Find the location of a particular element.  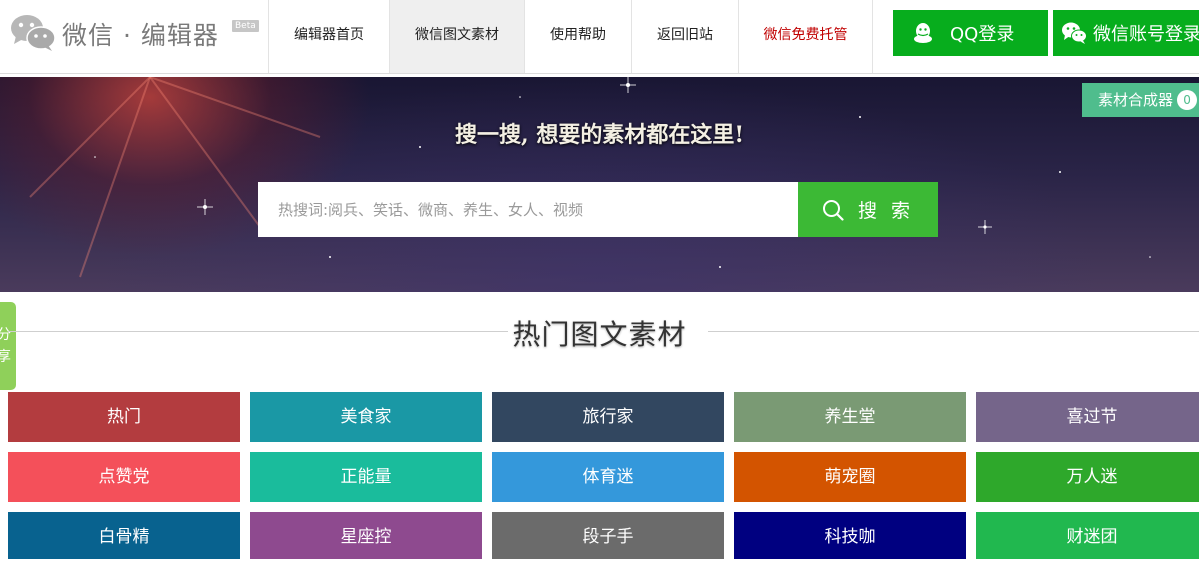

wechat-login-button: 微信账号登录 is located at coordinates (1126, 33).